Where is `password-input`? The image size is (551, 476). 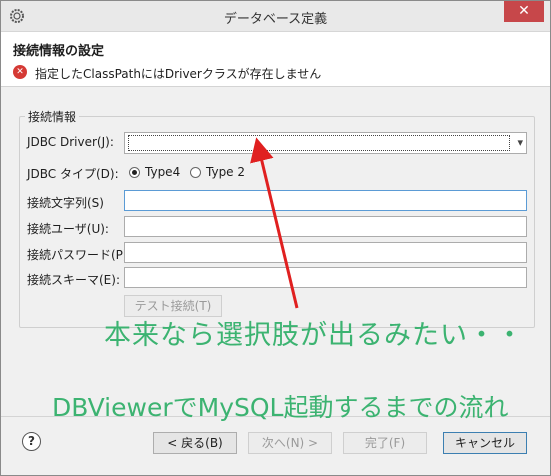 password-input is located at coordinates (325, 252).